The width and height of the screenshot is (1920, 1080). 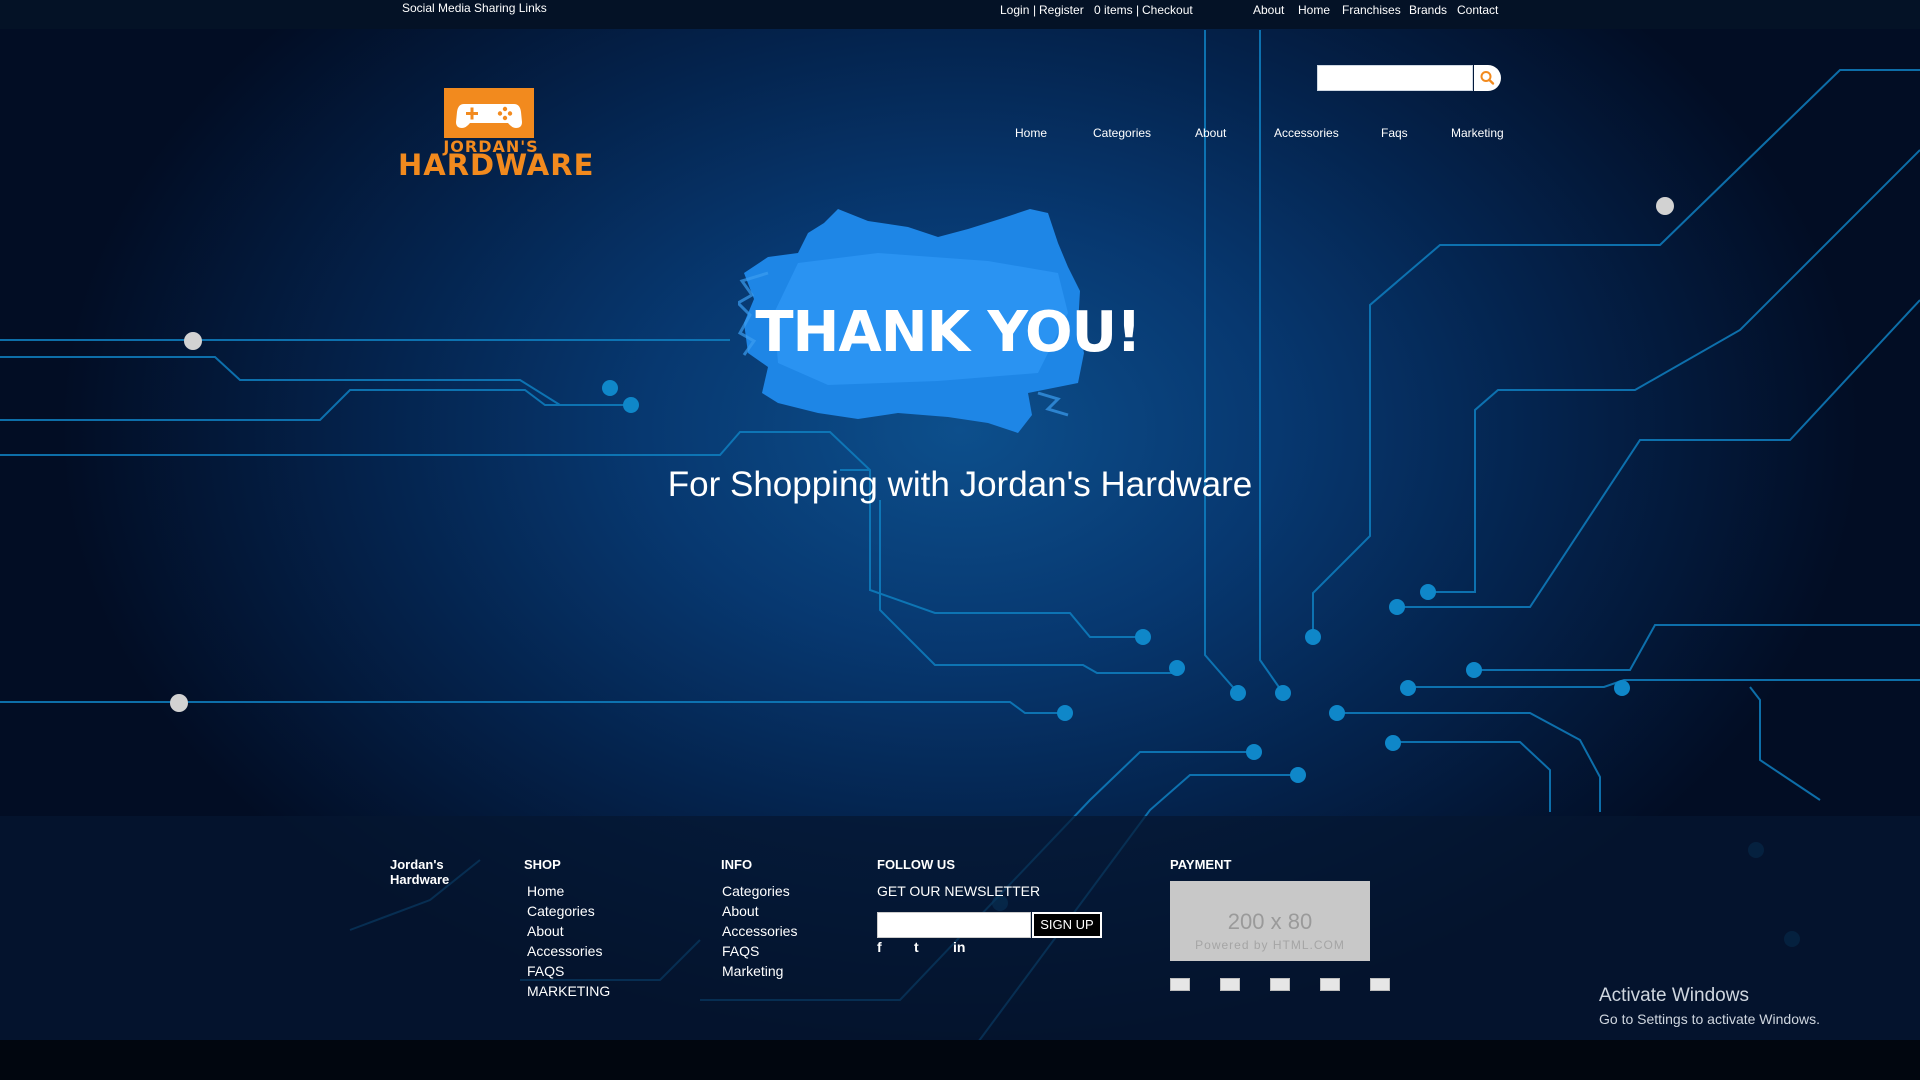 I want to click on footer-follow-title: FOLLOW US, so click(x=916, y=864).